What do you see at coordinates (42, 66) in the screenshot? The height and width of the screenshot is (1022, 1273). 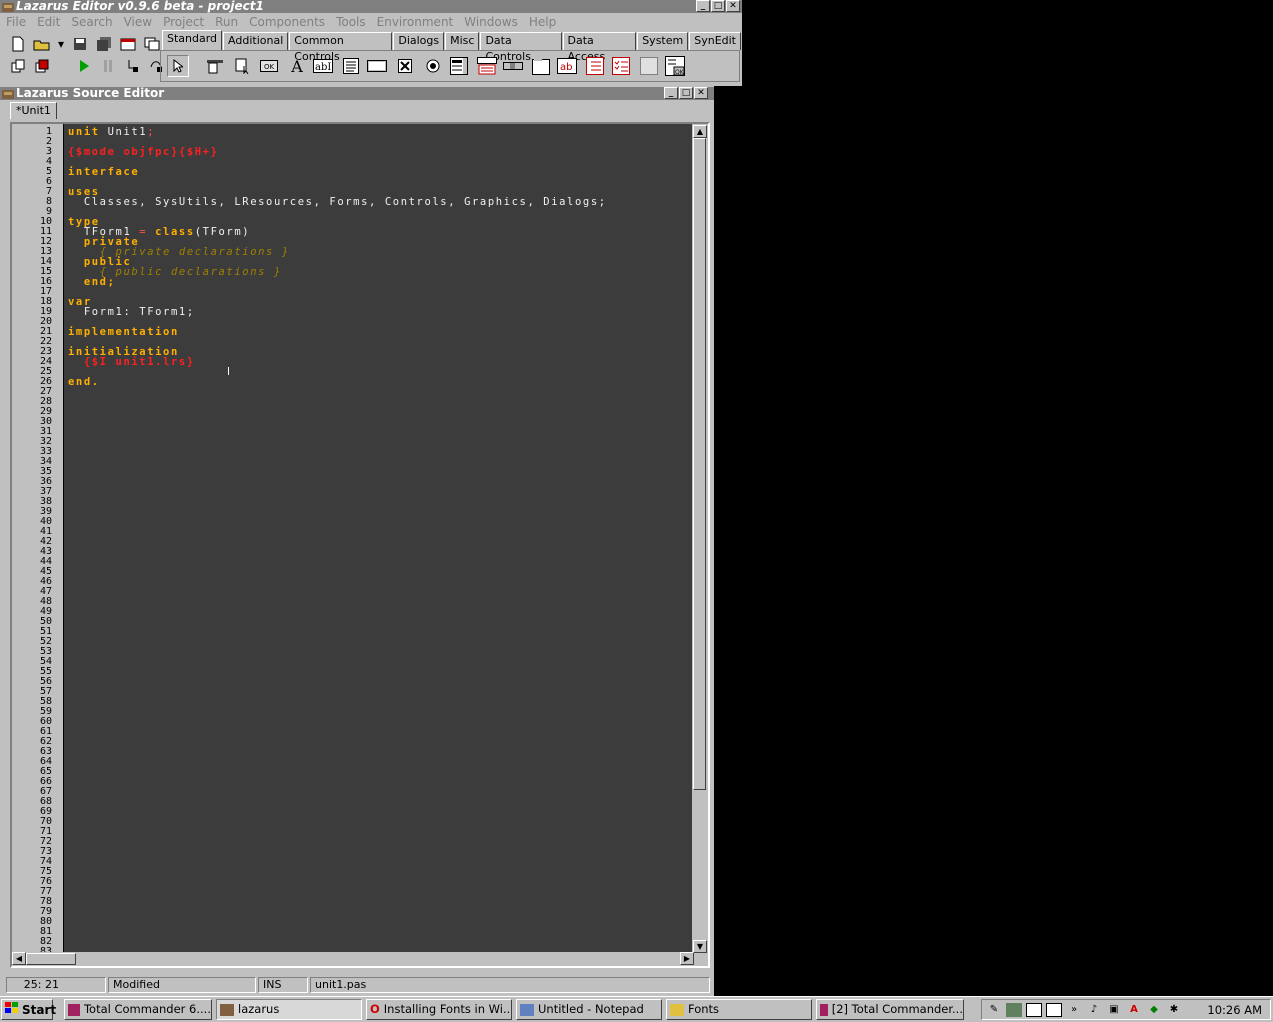 I see `view-forms-button` at bounding box center [42, 66].